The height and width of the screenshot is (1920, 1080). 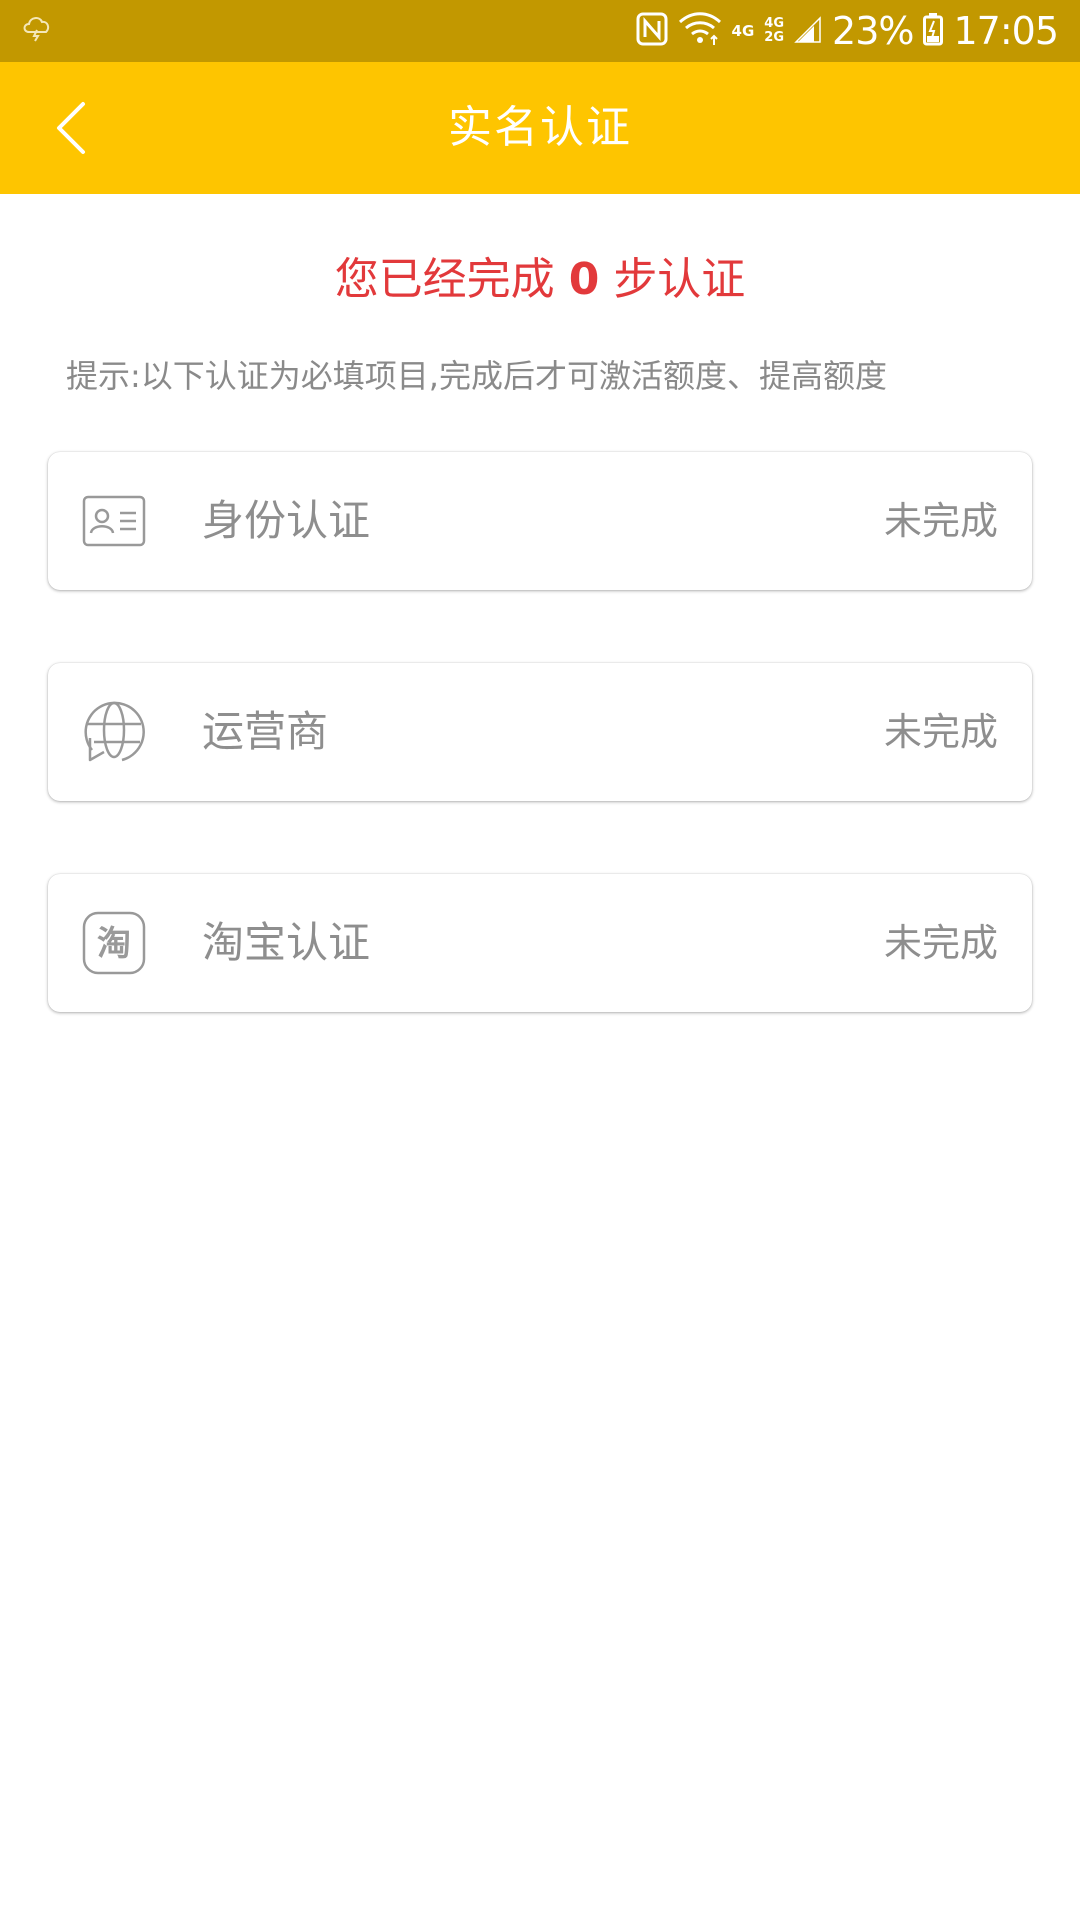 I want to click on progress-heading: 您已经完成 0 步认证, so click(x=540, y=280).